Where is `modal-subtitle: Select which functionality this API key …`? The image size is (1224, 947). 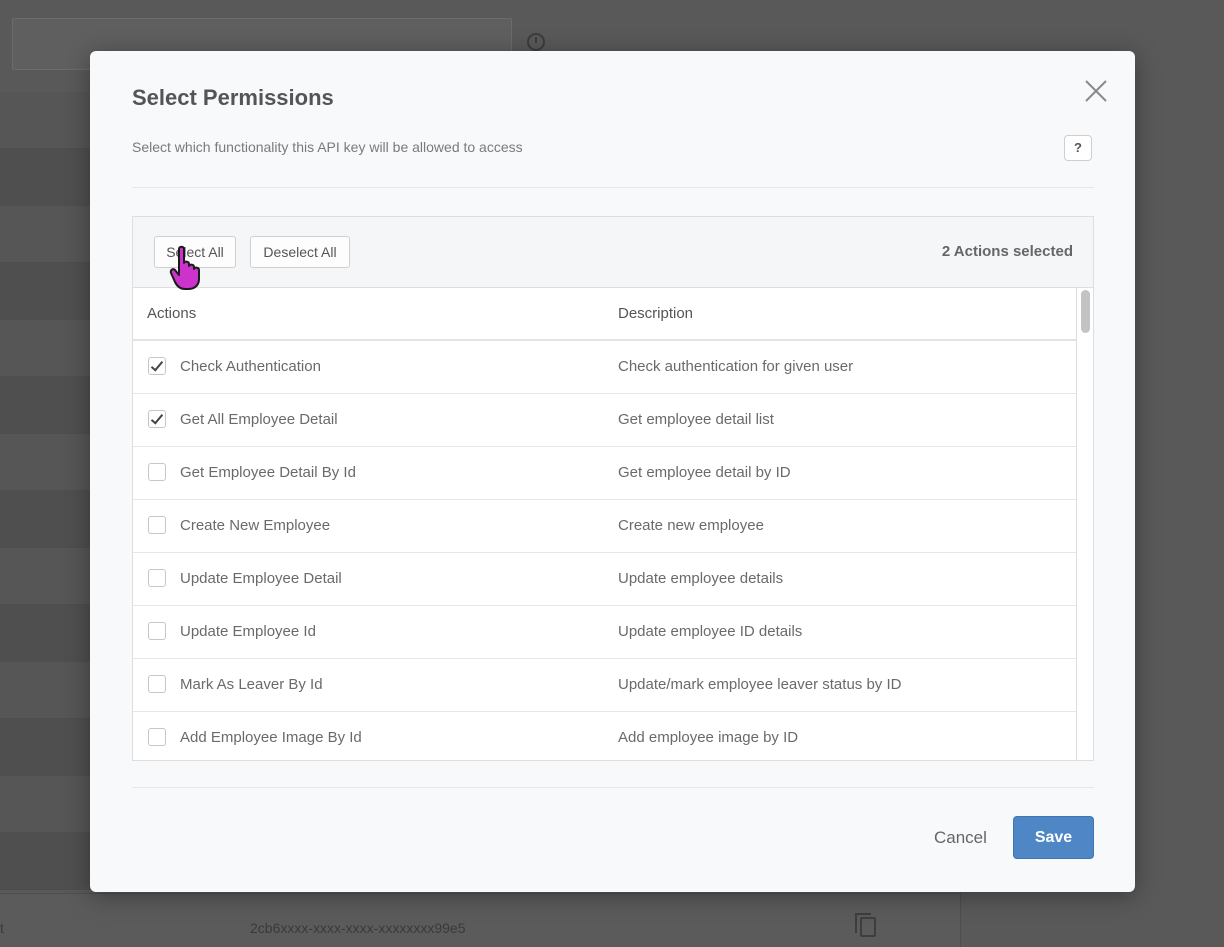 modal-subtitle: Select which functionality this API key … is located at coordinates (327, 147).